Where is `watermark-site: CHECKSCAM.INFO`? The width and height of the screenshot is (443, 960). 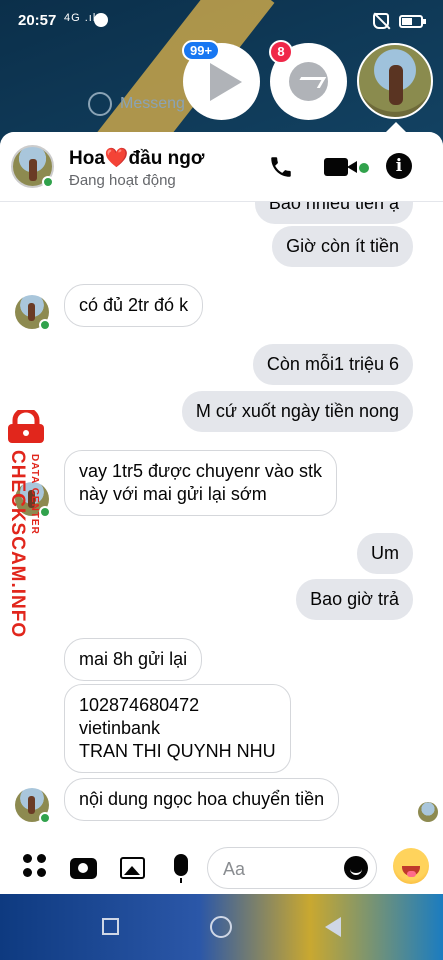 watermark-site: CHECKSCAM.INFO is located at coordinates (17, 544).